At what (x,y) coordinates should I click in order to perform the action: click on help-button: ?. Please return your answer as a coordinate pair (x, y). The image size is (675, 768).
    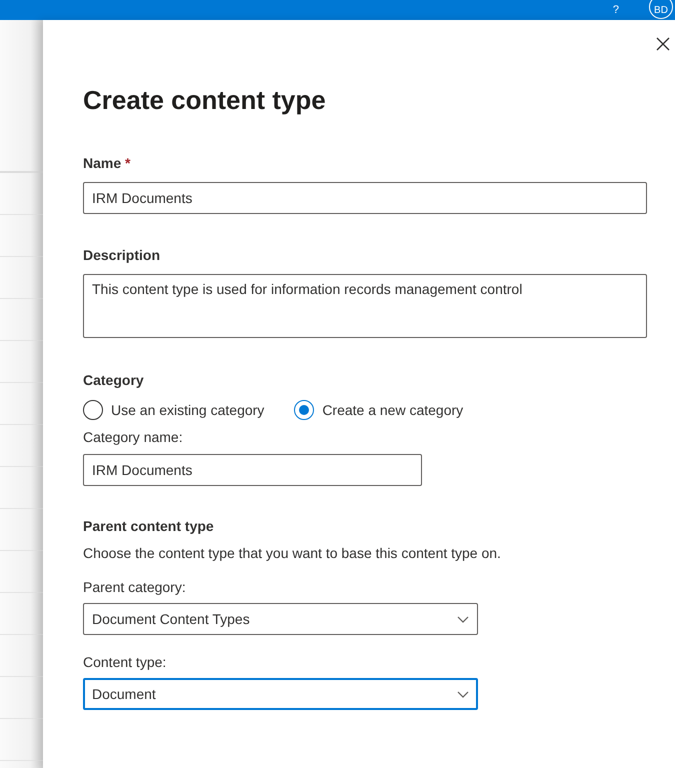
    Looking at the image, I should click on (615, 10).